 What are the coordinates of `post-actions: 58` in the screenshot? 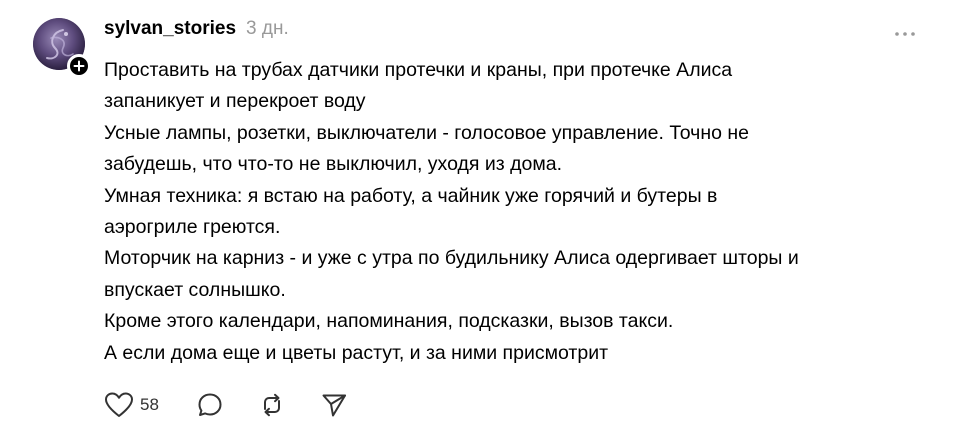 It's located at (232, 405).